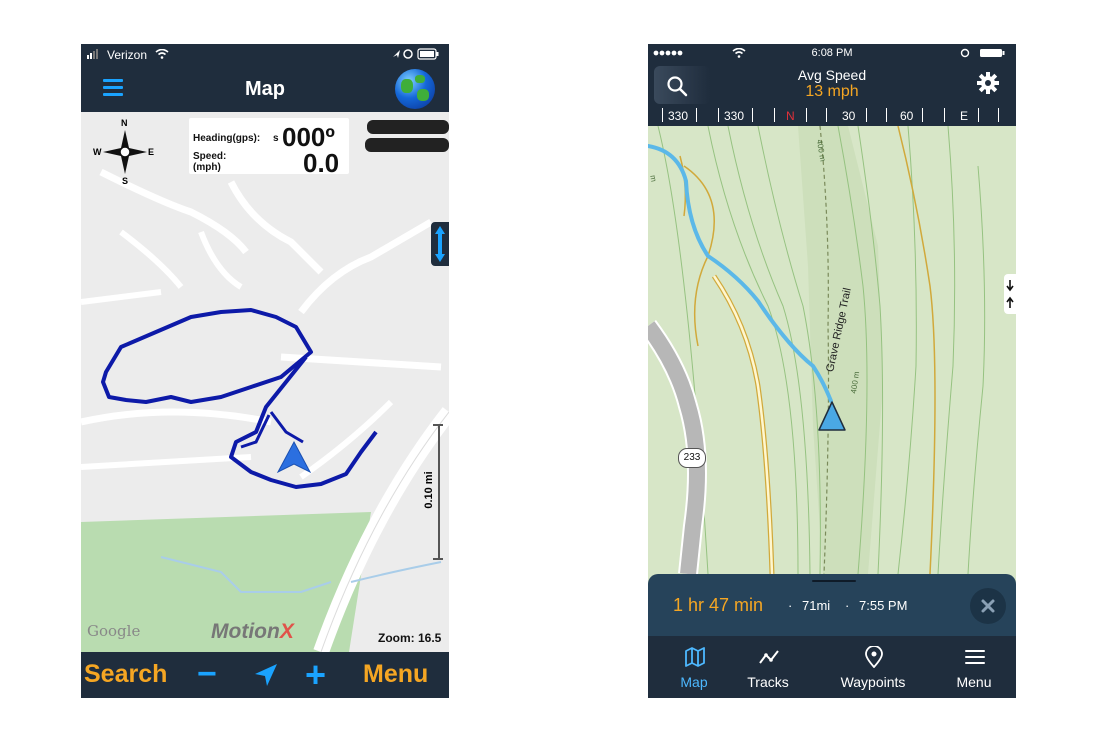 Image resolution: width=1097 pixels, height=744 pixels. I want to click on google-logo: Google, so click(114, 631).